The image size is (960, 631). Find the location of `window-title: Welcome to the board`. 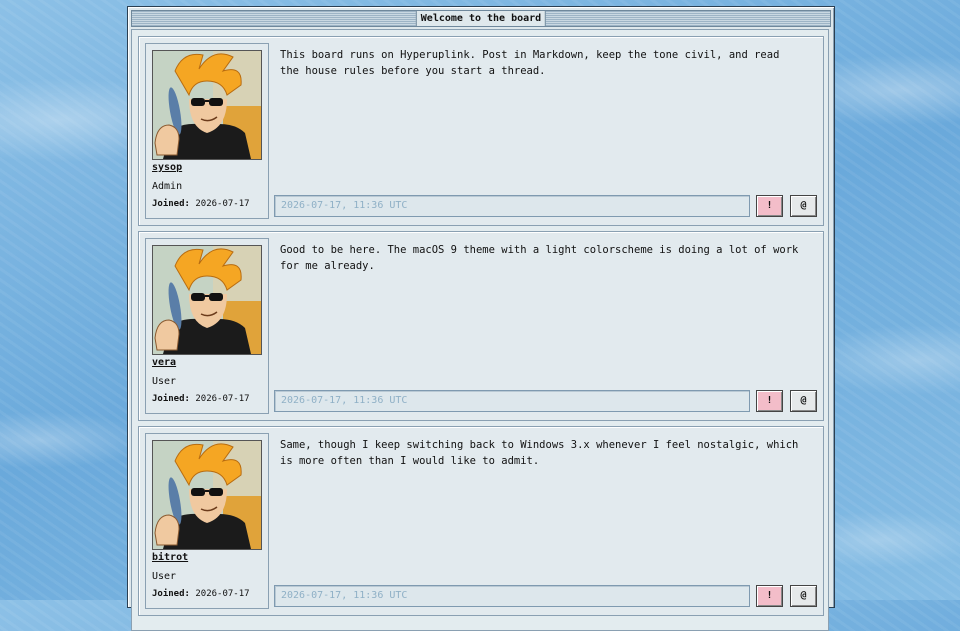

window-title: Welcome to the board is located at coordinates (481, 18).